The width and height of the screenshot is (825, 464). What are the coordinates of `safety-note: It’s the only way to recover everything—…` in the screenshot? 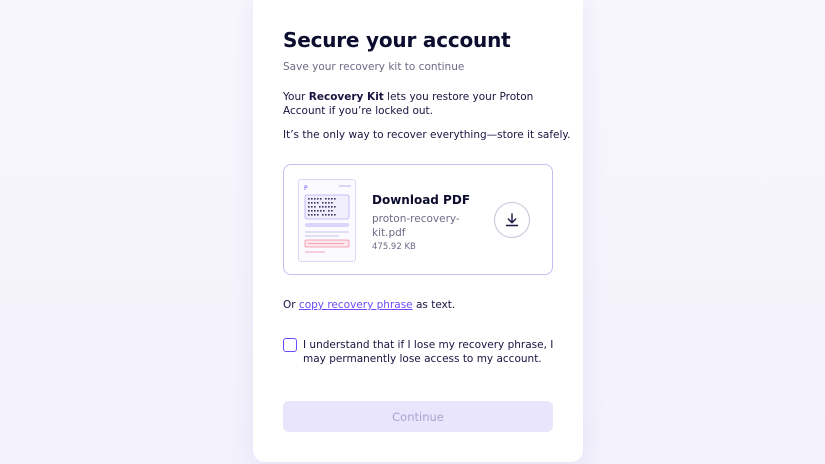 It's located at (427, 135).